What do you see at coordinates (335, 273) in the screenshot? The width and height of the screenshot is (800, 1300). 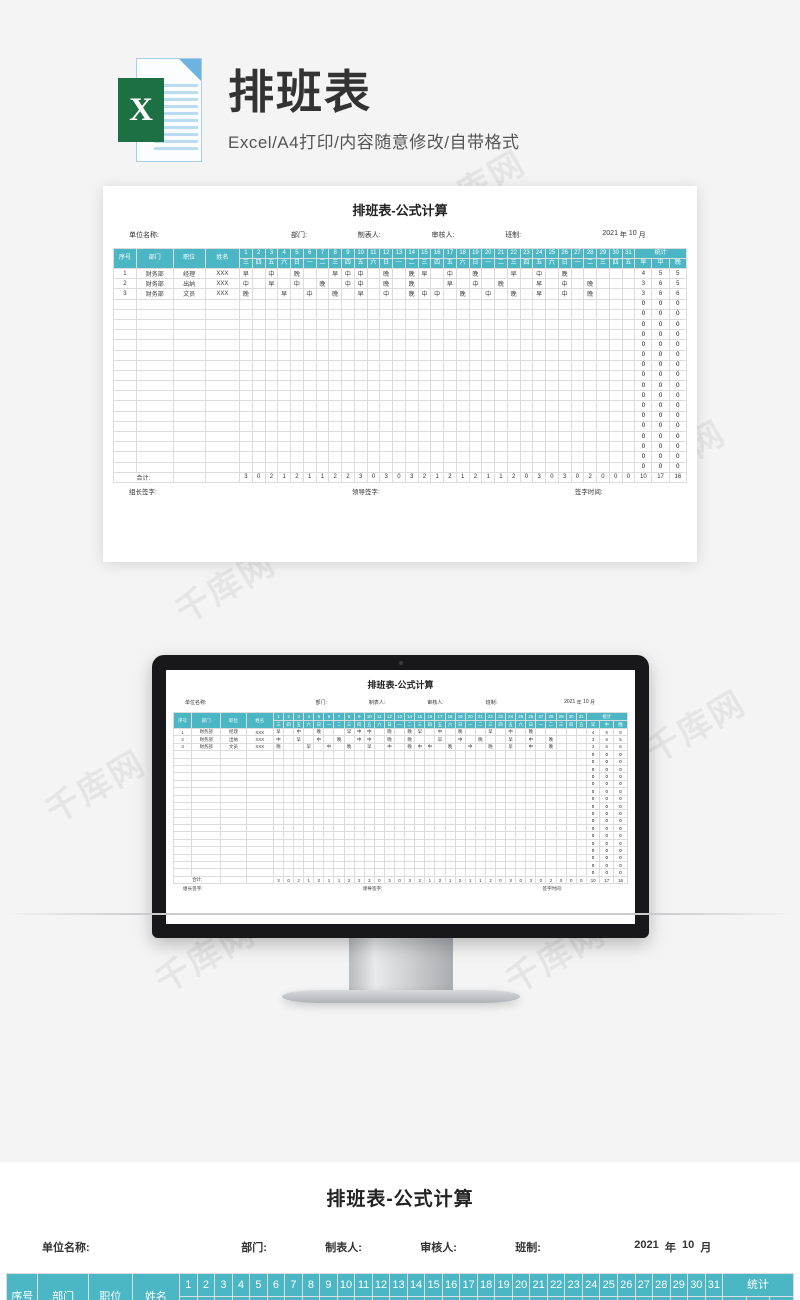 I see `cell-shift-day-8: 早` at bounding box center [335, 273].